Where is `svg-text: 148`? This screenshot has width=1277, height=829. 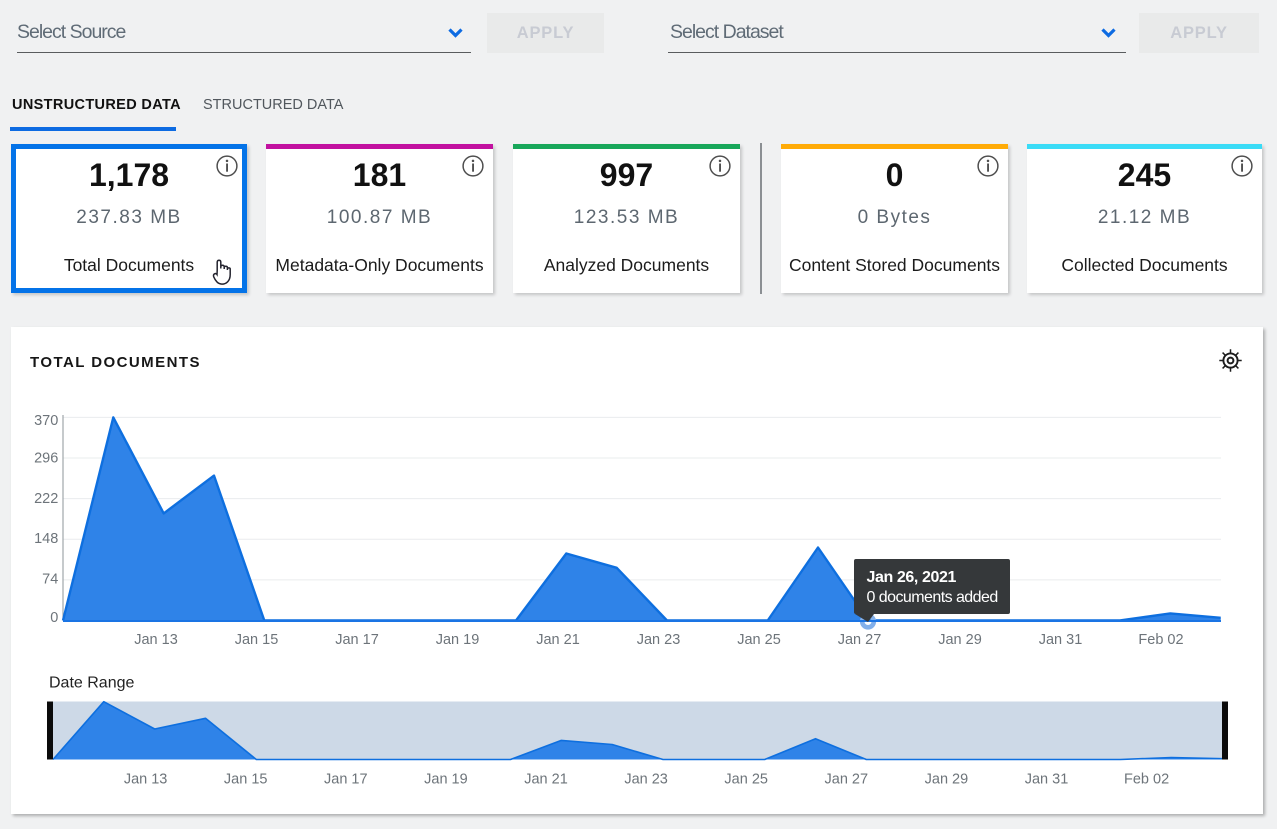
svg-text: 148 is located at coordinates (46, 539).